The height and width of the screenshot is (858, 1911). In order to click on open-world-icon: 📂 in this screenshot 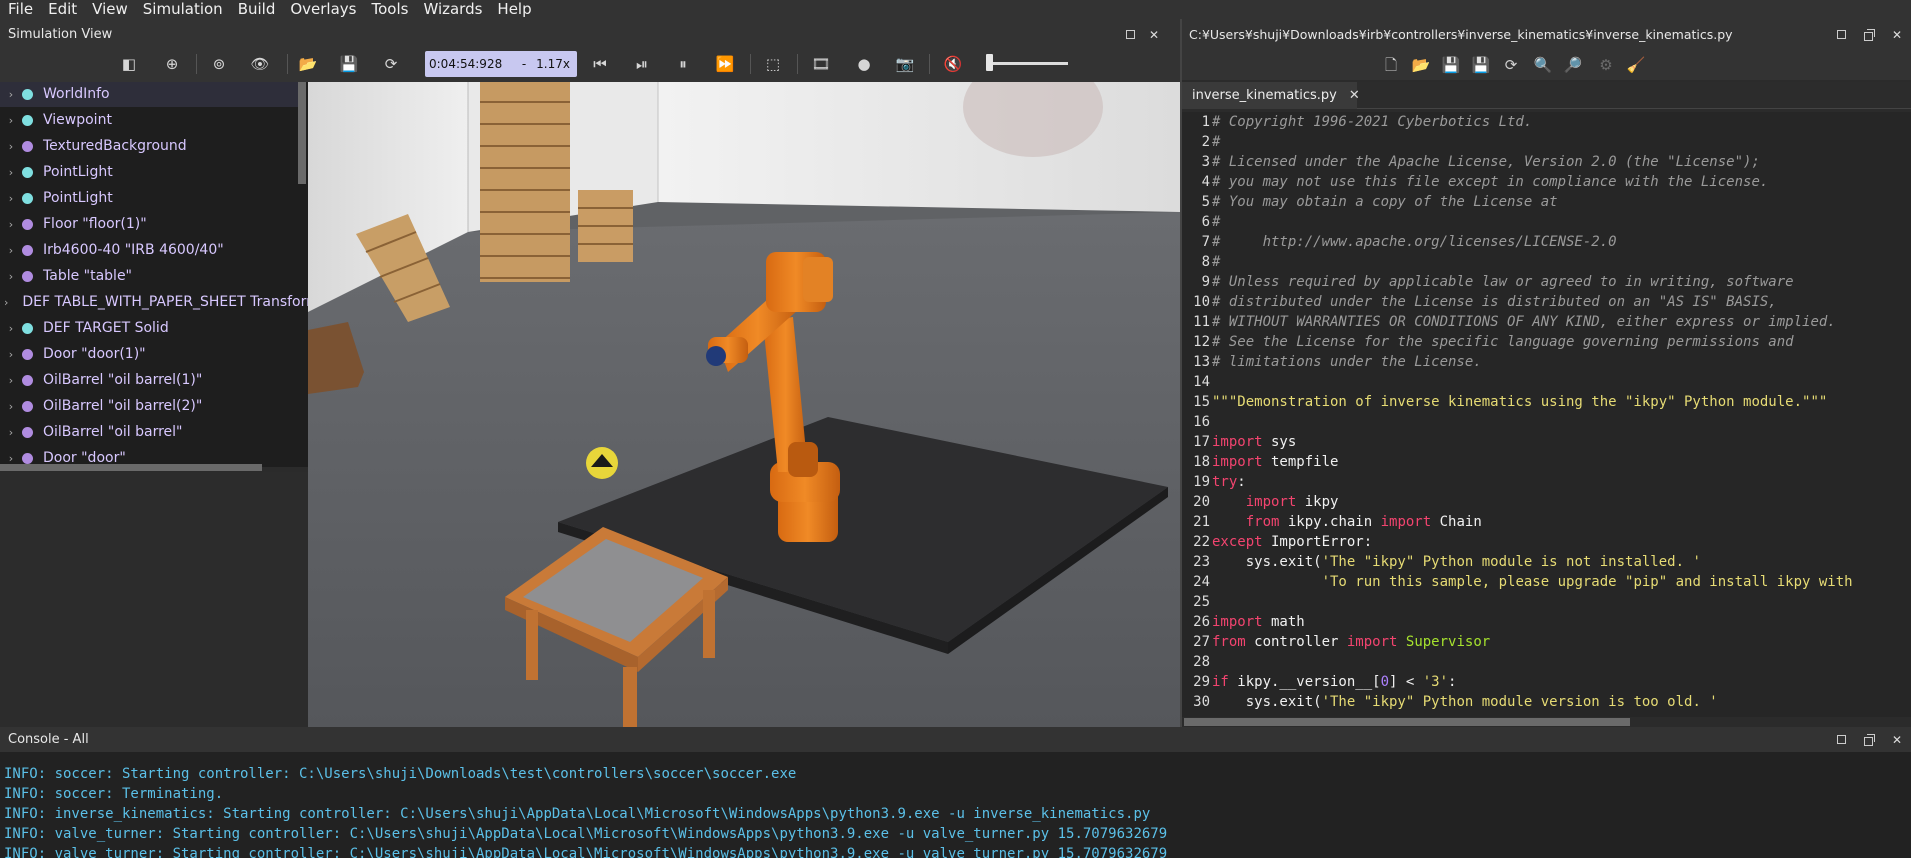, I will do `click(308, 64)`.